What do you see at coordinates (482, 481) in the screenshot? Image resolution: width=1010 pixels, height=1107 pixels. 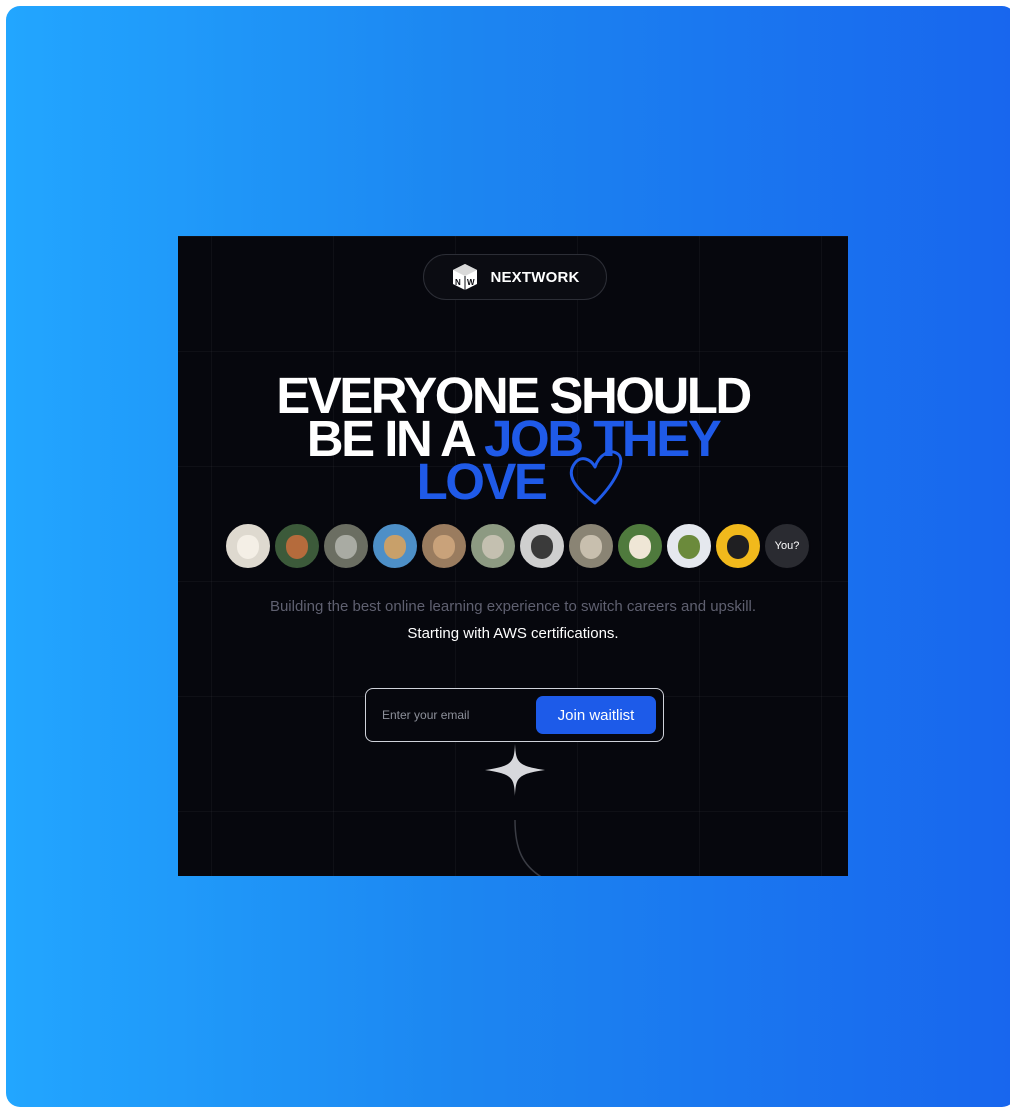 I see `headline-line-3: LOVE` at bounding box center [482, 481].